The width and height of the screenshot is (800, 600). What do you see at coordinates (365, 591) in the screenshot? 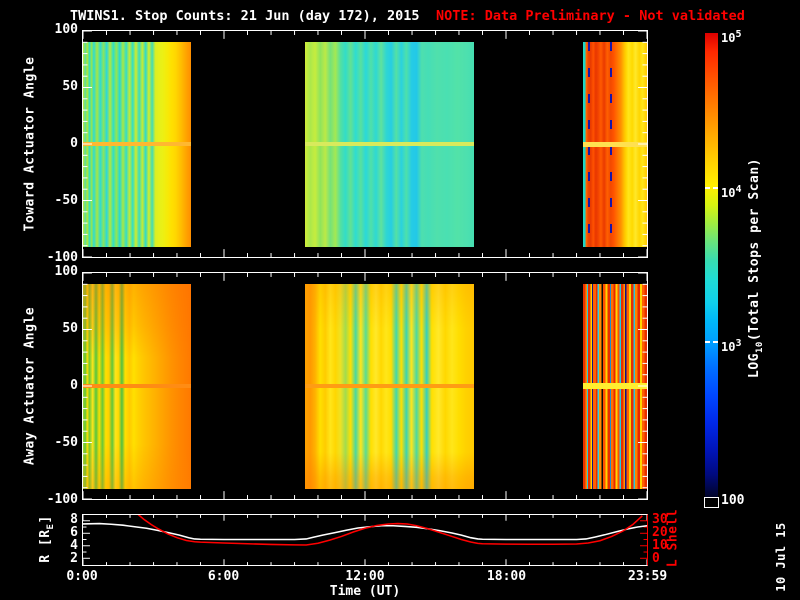
I see `time-axis-label: Time (UT)` at bounding box center [365, 591].